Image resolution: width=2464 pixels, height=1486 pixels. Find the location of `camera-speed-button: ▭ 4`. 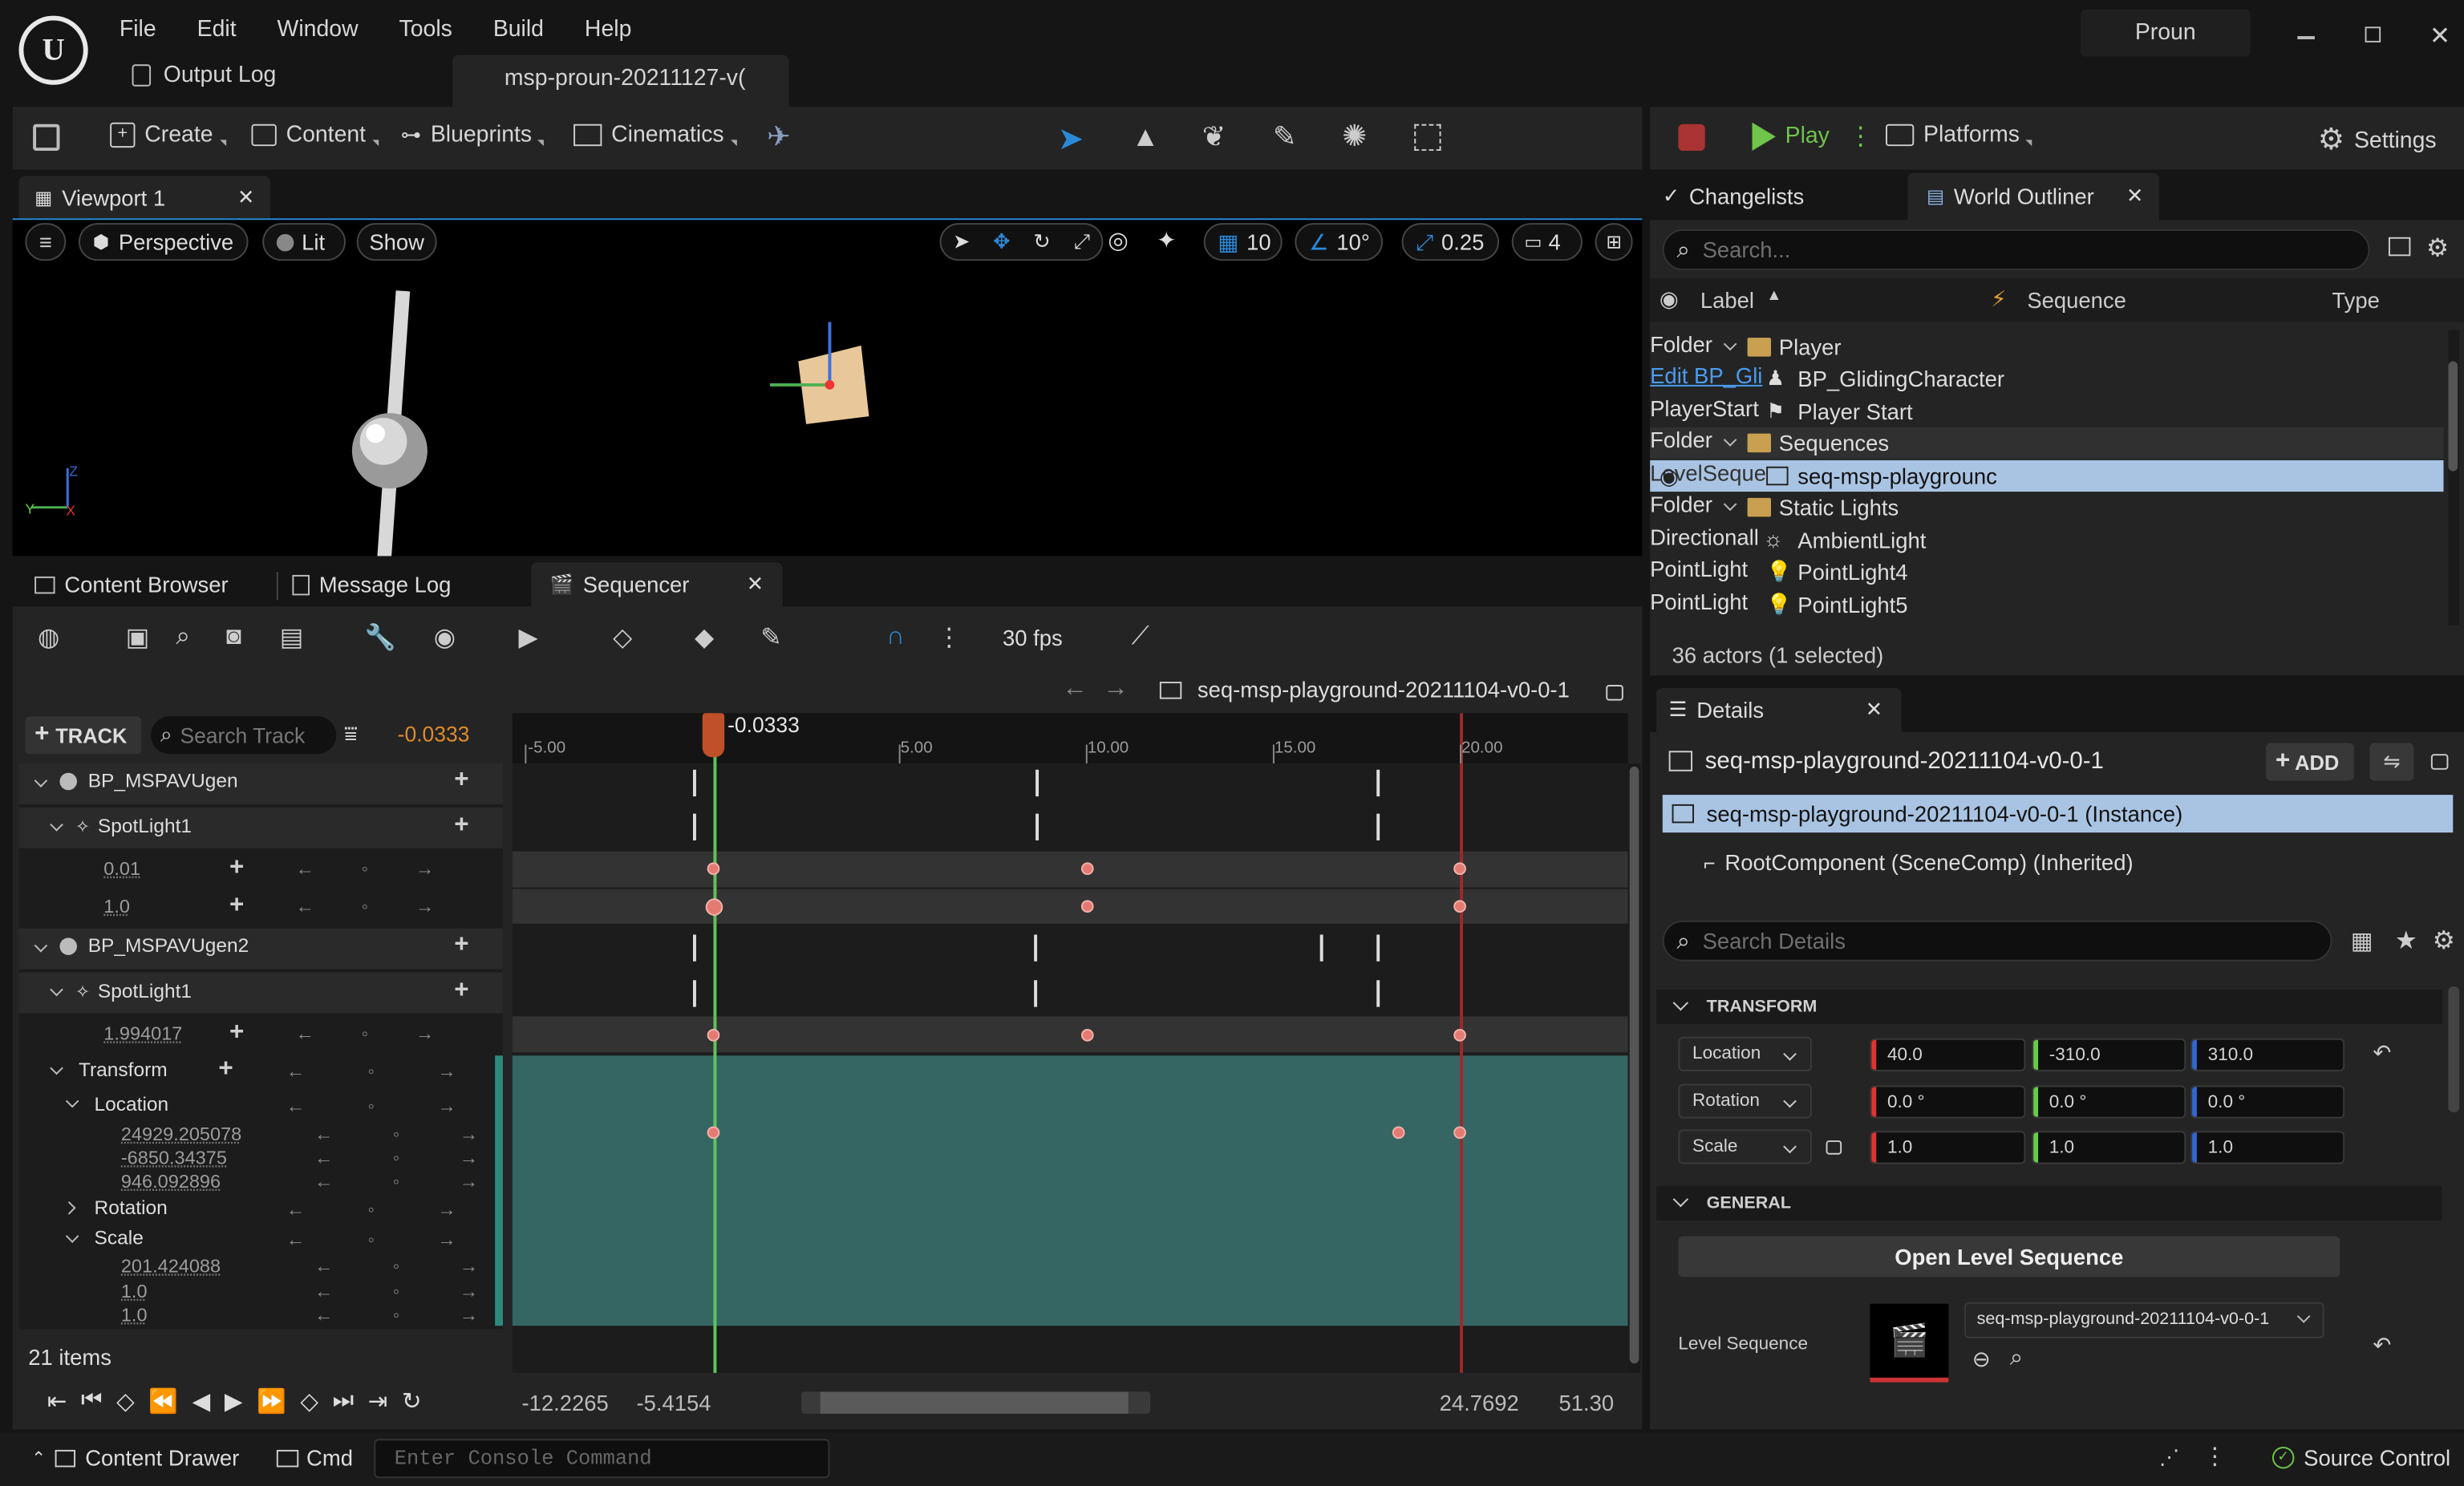

camera-speed-button: ▭ 4 is located at coordinates (1547, 242).